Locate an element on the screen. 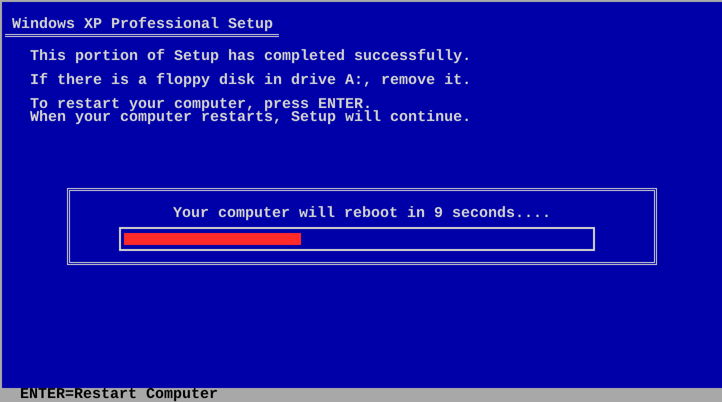  setup-message: To restart your computer, press ENTER. When your computer restarts, Setup will continue. is located at coordinates (251, 111).